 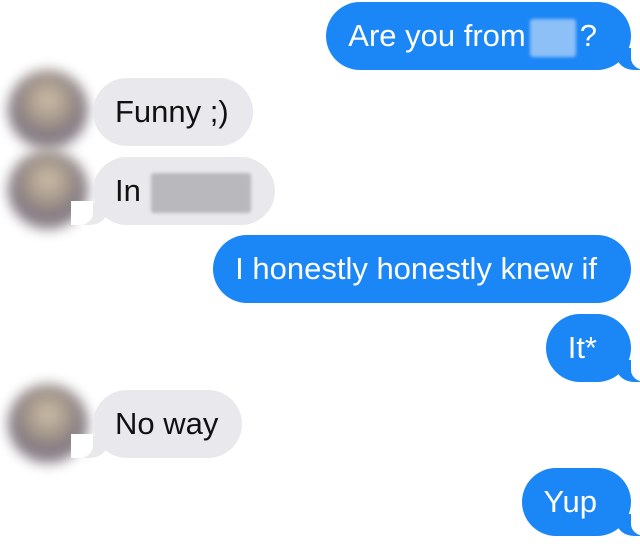 I want to click on message-sent: Yup, so click(x=580, y=502).